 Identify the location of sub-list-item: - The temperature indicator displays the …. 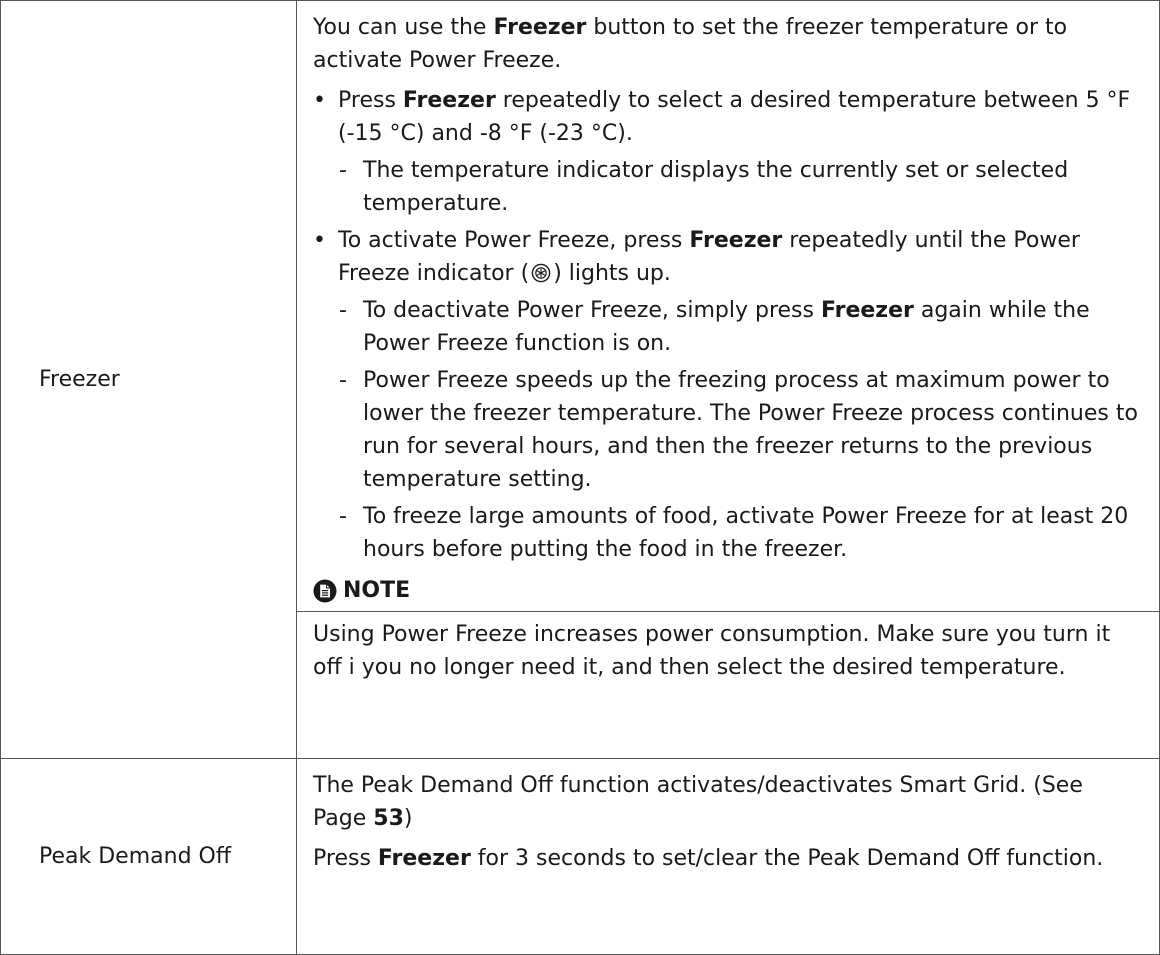
(727, 187).